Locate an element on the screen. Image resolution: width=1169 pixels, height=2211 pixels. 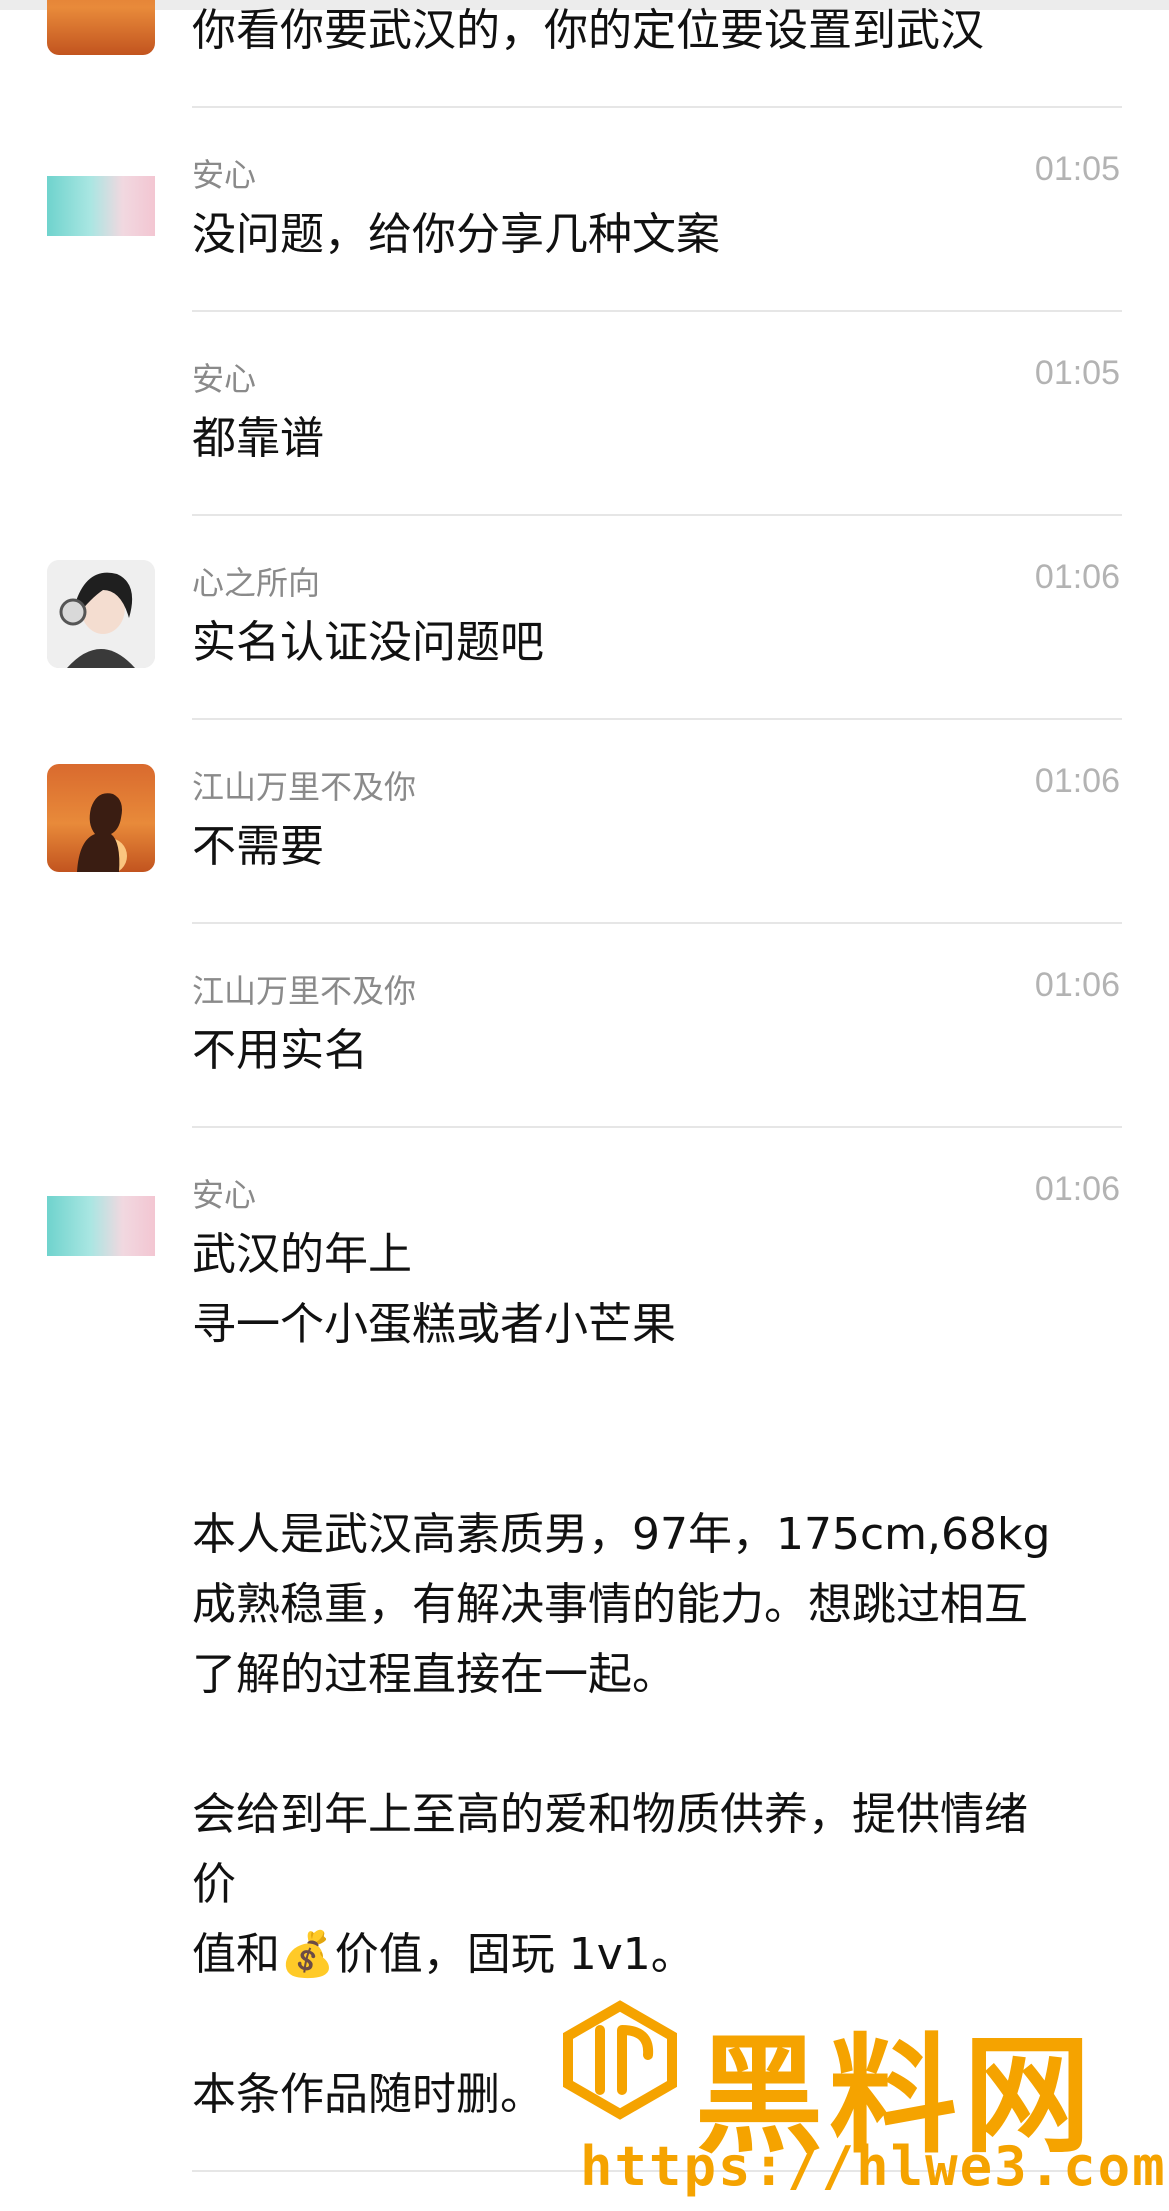
person-silhouette-icon is located at coordinates (102, 832).